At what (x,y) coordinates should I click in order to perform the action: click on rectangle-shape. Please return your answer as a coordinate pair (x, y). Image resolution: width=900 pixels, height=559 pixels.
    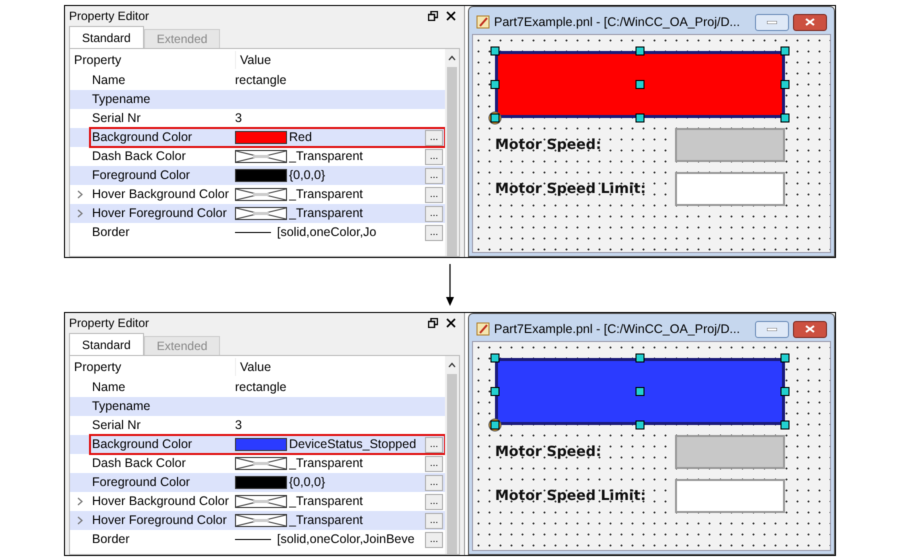
    Looking at the image, I should click on (640, 84).